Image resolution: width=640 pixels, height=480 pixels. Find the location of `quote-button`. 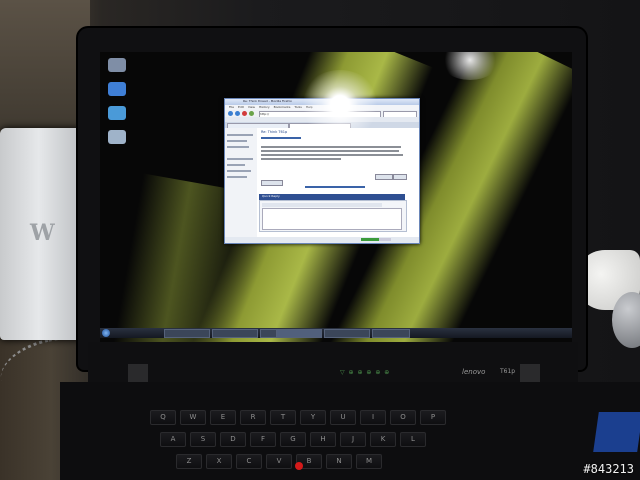

quote-button is located at coordinates (400, 177).